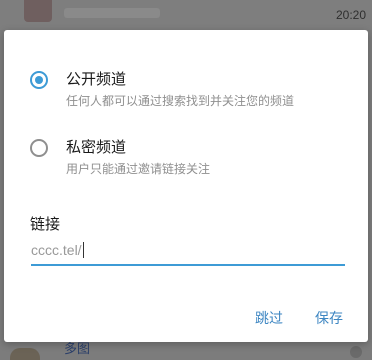  Describe the element at coordinates (180, 101) in the screenshot. I see `option-description: 任何人都可以通过搜索找到并关注您的频道` at that location.